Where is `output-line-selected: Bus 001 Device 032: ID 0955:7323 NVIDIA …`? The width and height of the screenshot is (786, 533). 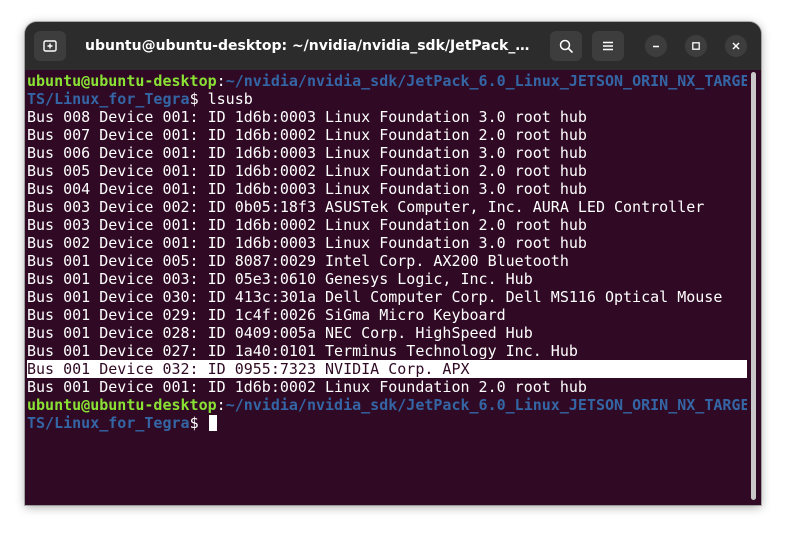 output-line-selected: Bus 001 Device 032: ID 0955:7323 NVIDIA … is located at coordinates (387, 369).